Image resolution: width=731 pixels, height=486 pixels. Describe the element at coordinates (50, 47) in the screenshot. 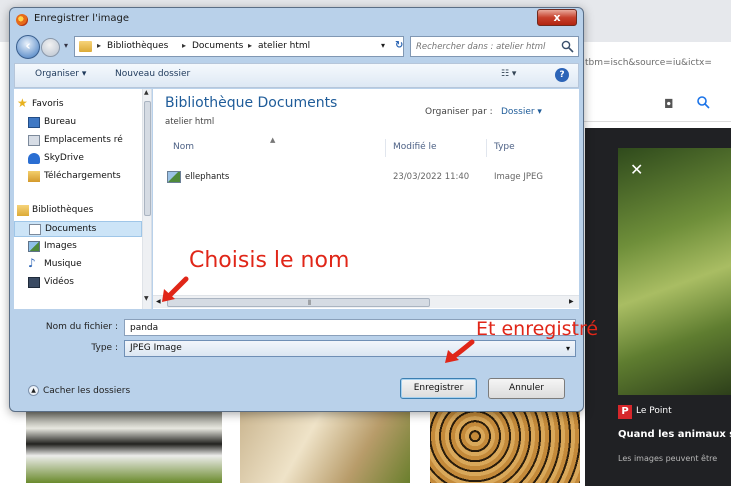

I see `forward-button` at that location.